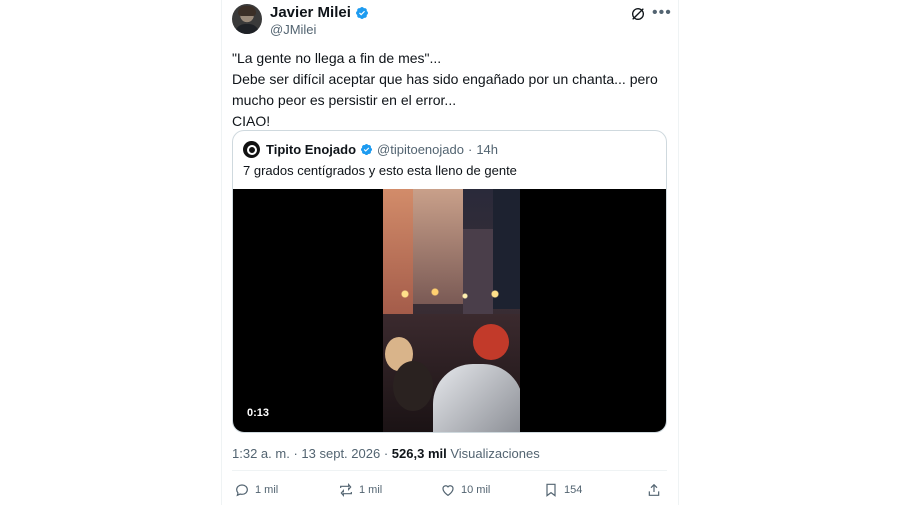  I want to click on grok-icon, so click(638, 14).